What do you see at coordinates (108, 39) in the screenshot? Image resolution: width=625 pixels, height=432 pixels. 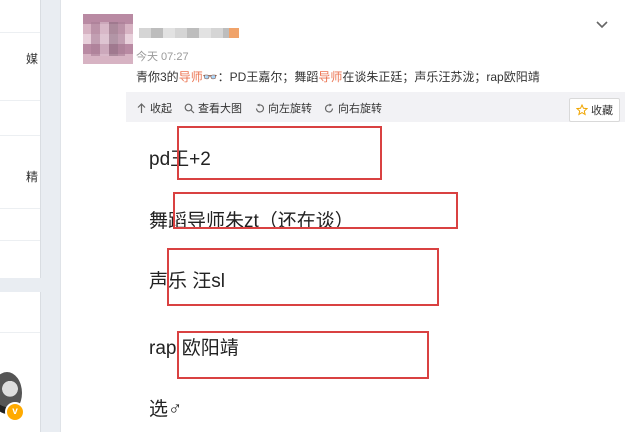 I see `avatar` at bounding box center [108, 39].